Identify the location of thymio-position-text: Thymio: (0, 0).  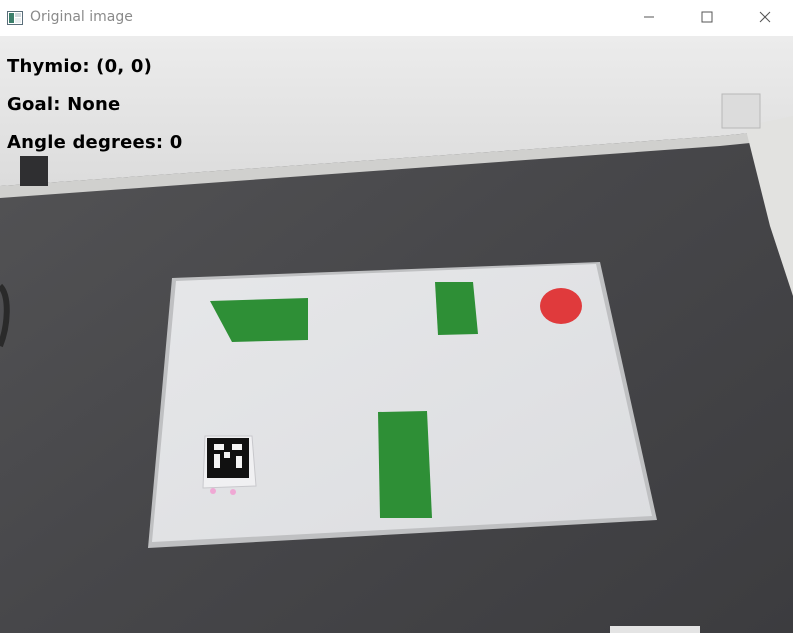
(79, 66).